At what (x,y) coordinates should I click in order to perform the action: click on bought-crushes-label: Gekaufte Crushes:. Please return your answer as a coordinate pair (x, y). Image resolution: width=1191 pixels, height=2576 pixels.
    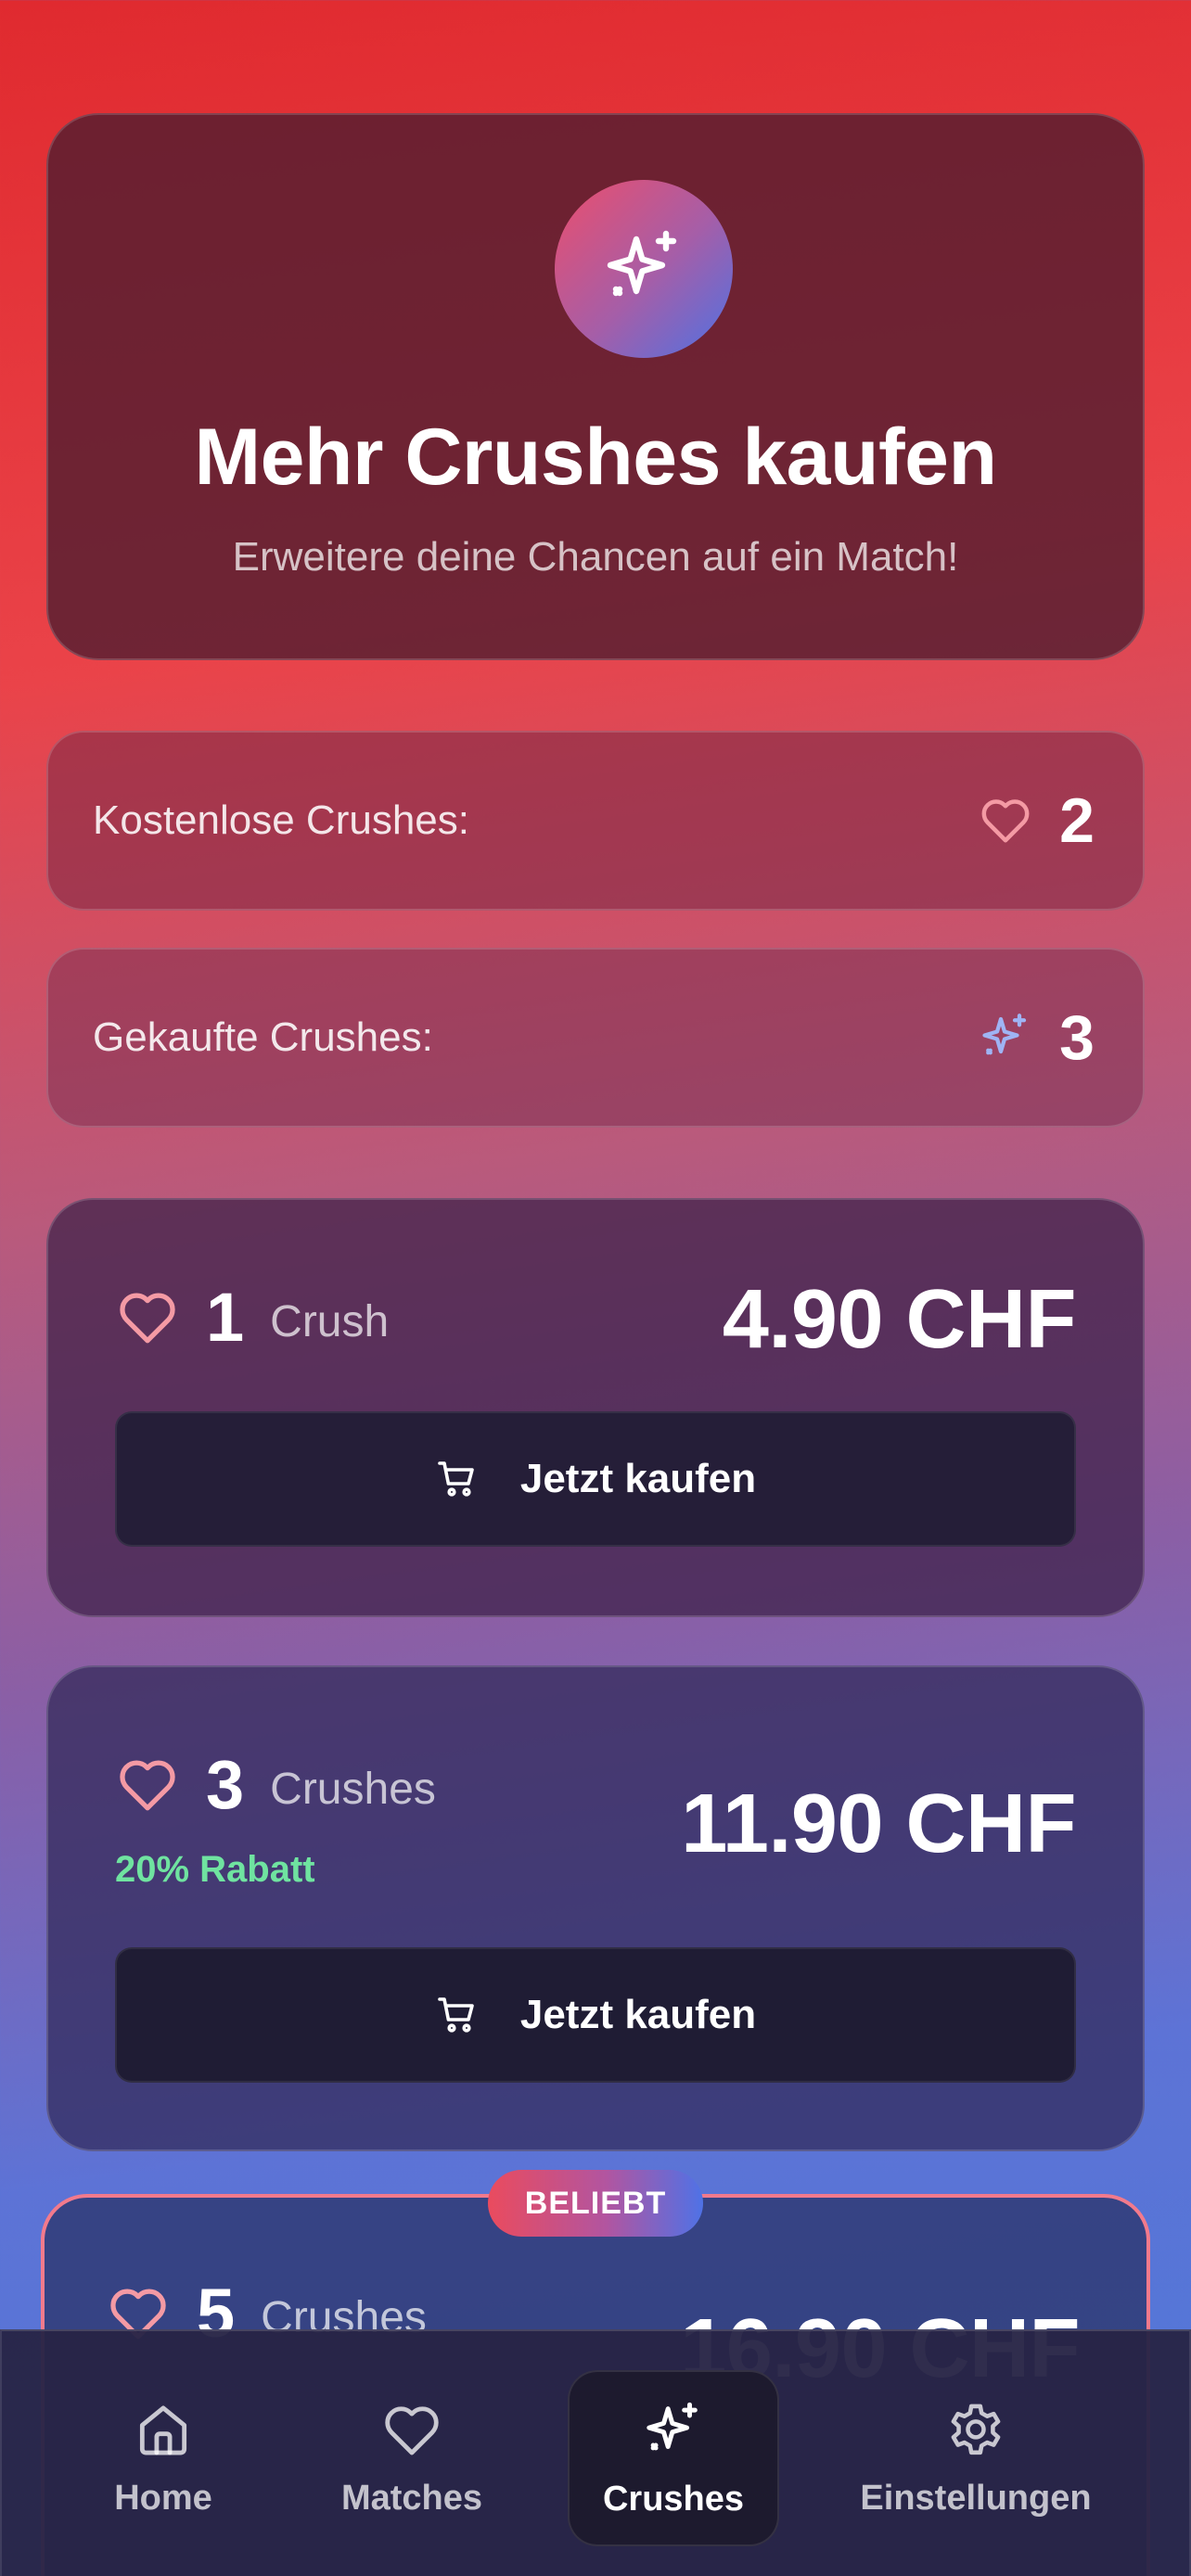
    Looking at the image, I should click on (263, 1037).